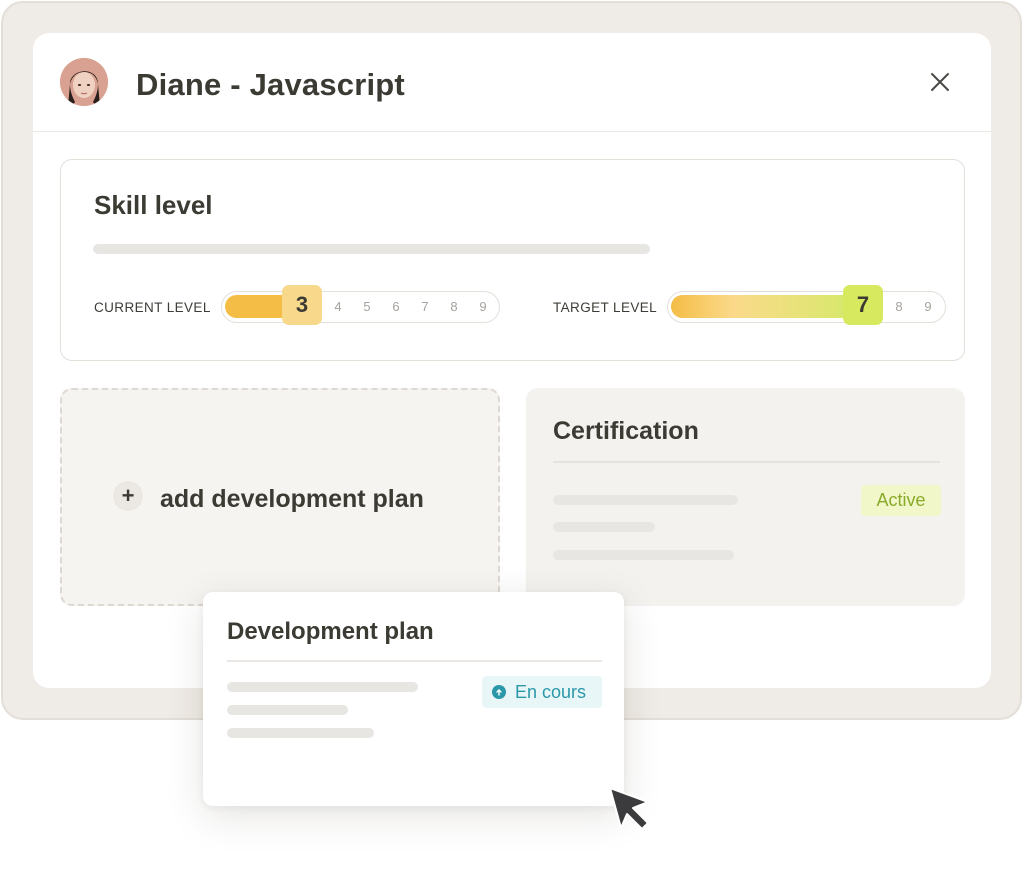 Image resolution: width=1024 pixels, height=880 pixels. I want to click on target-level-label: TARGET LEVEL, so click(605, 307).